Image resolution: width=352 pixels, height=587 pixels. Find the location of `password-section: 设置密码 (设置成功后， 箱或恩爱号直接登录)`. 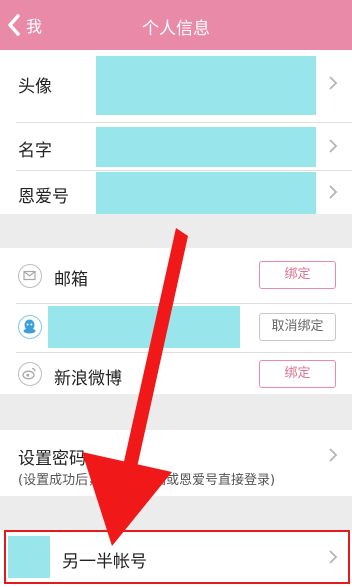

password-section: 设置密码 (设置成功后， 箱或恩爱号直接登录) is located at coordinates (176, 463).